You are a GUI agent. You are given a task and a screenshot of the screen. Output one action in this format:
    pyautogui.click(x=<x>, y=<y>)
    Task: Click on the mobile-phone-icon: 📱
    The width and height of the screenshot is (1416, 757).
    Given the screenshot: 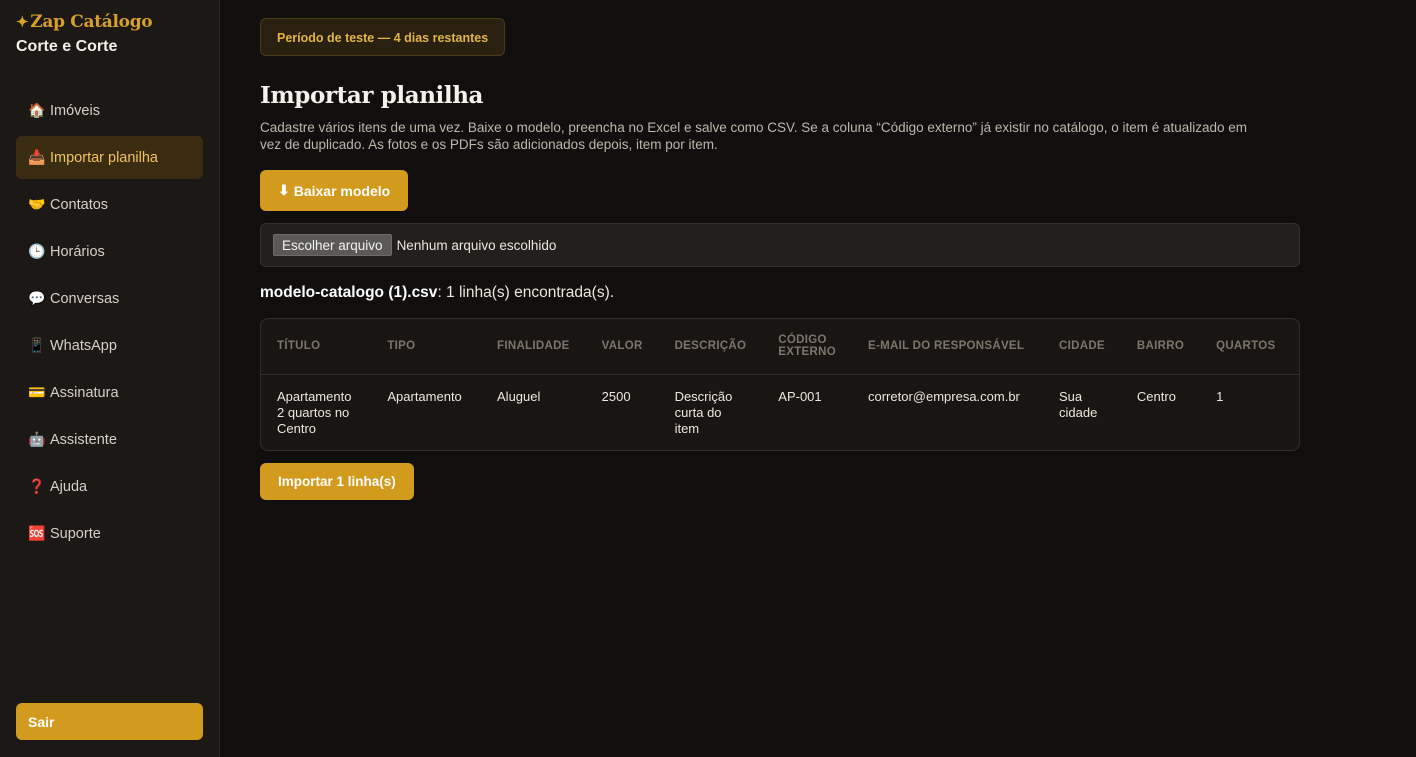 What is the action you would take?
    pyautogui.click(x=37, y=345)
    